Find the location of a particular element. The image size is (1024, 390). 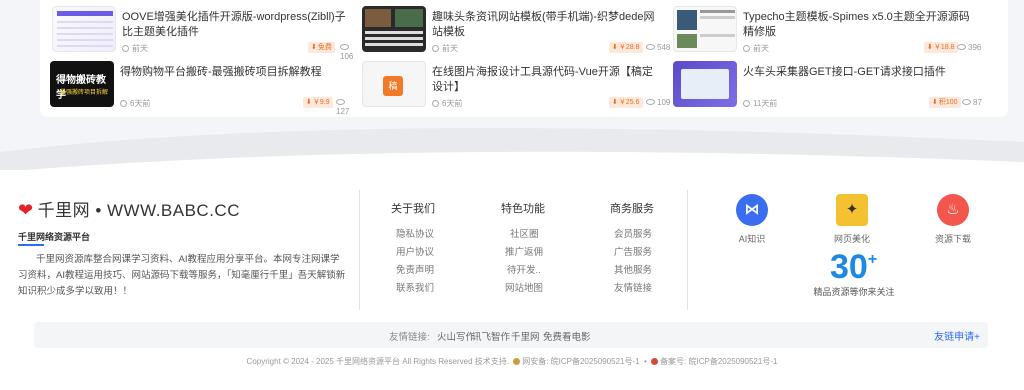

card-title: 在线图片海报设计工具源代码-Vue开源【稿定设计】 is located at coordinates (546, 80).